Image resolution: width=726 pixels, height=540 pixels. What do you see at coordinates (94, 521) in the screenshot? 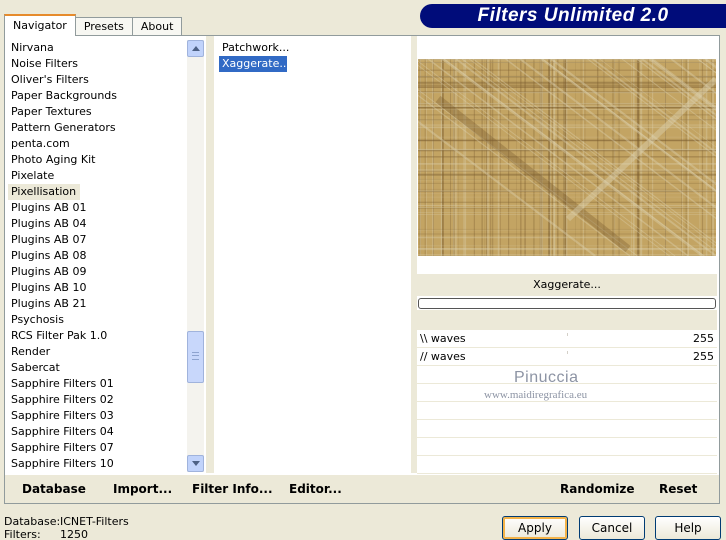
I see `database-value: ICNET-Filters` at bounding box center [94, 521].